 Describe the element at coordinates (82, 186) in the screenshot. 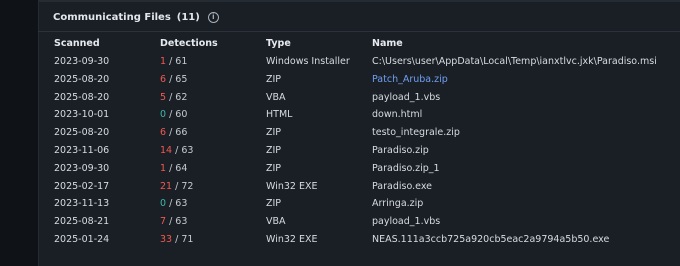

I see `scanned-date: 2025-02-17` at that location.